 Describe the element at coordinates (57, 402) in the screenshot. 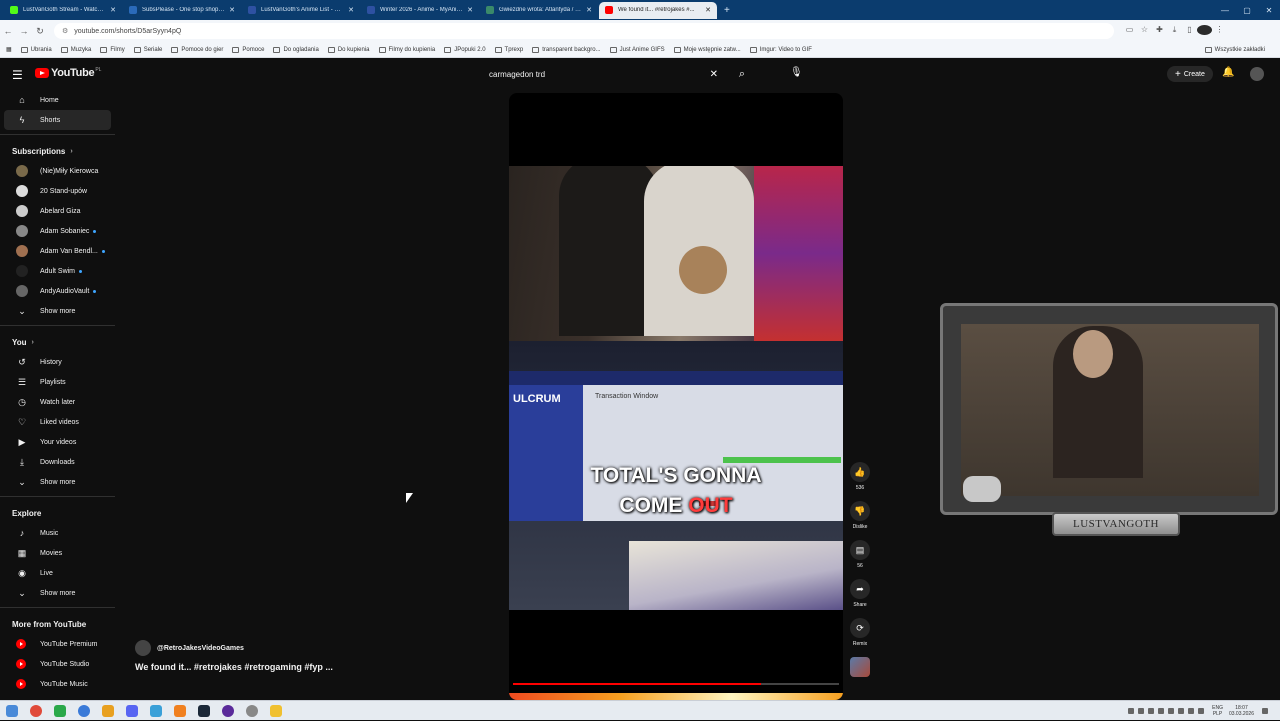

I see `sidebar-item-watch-later: ◷ Watch later` at that location.